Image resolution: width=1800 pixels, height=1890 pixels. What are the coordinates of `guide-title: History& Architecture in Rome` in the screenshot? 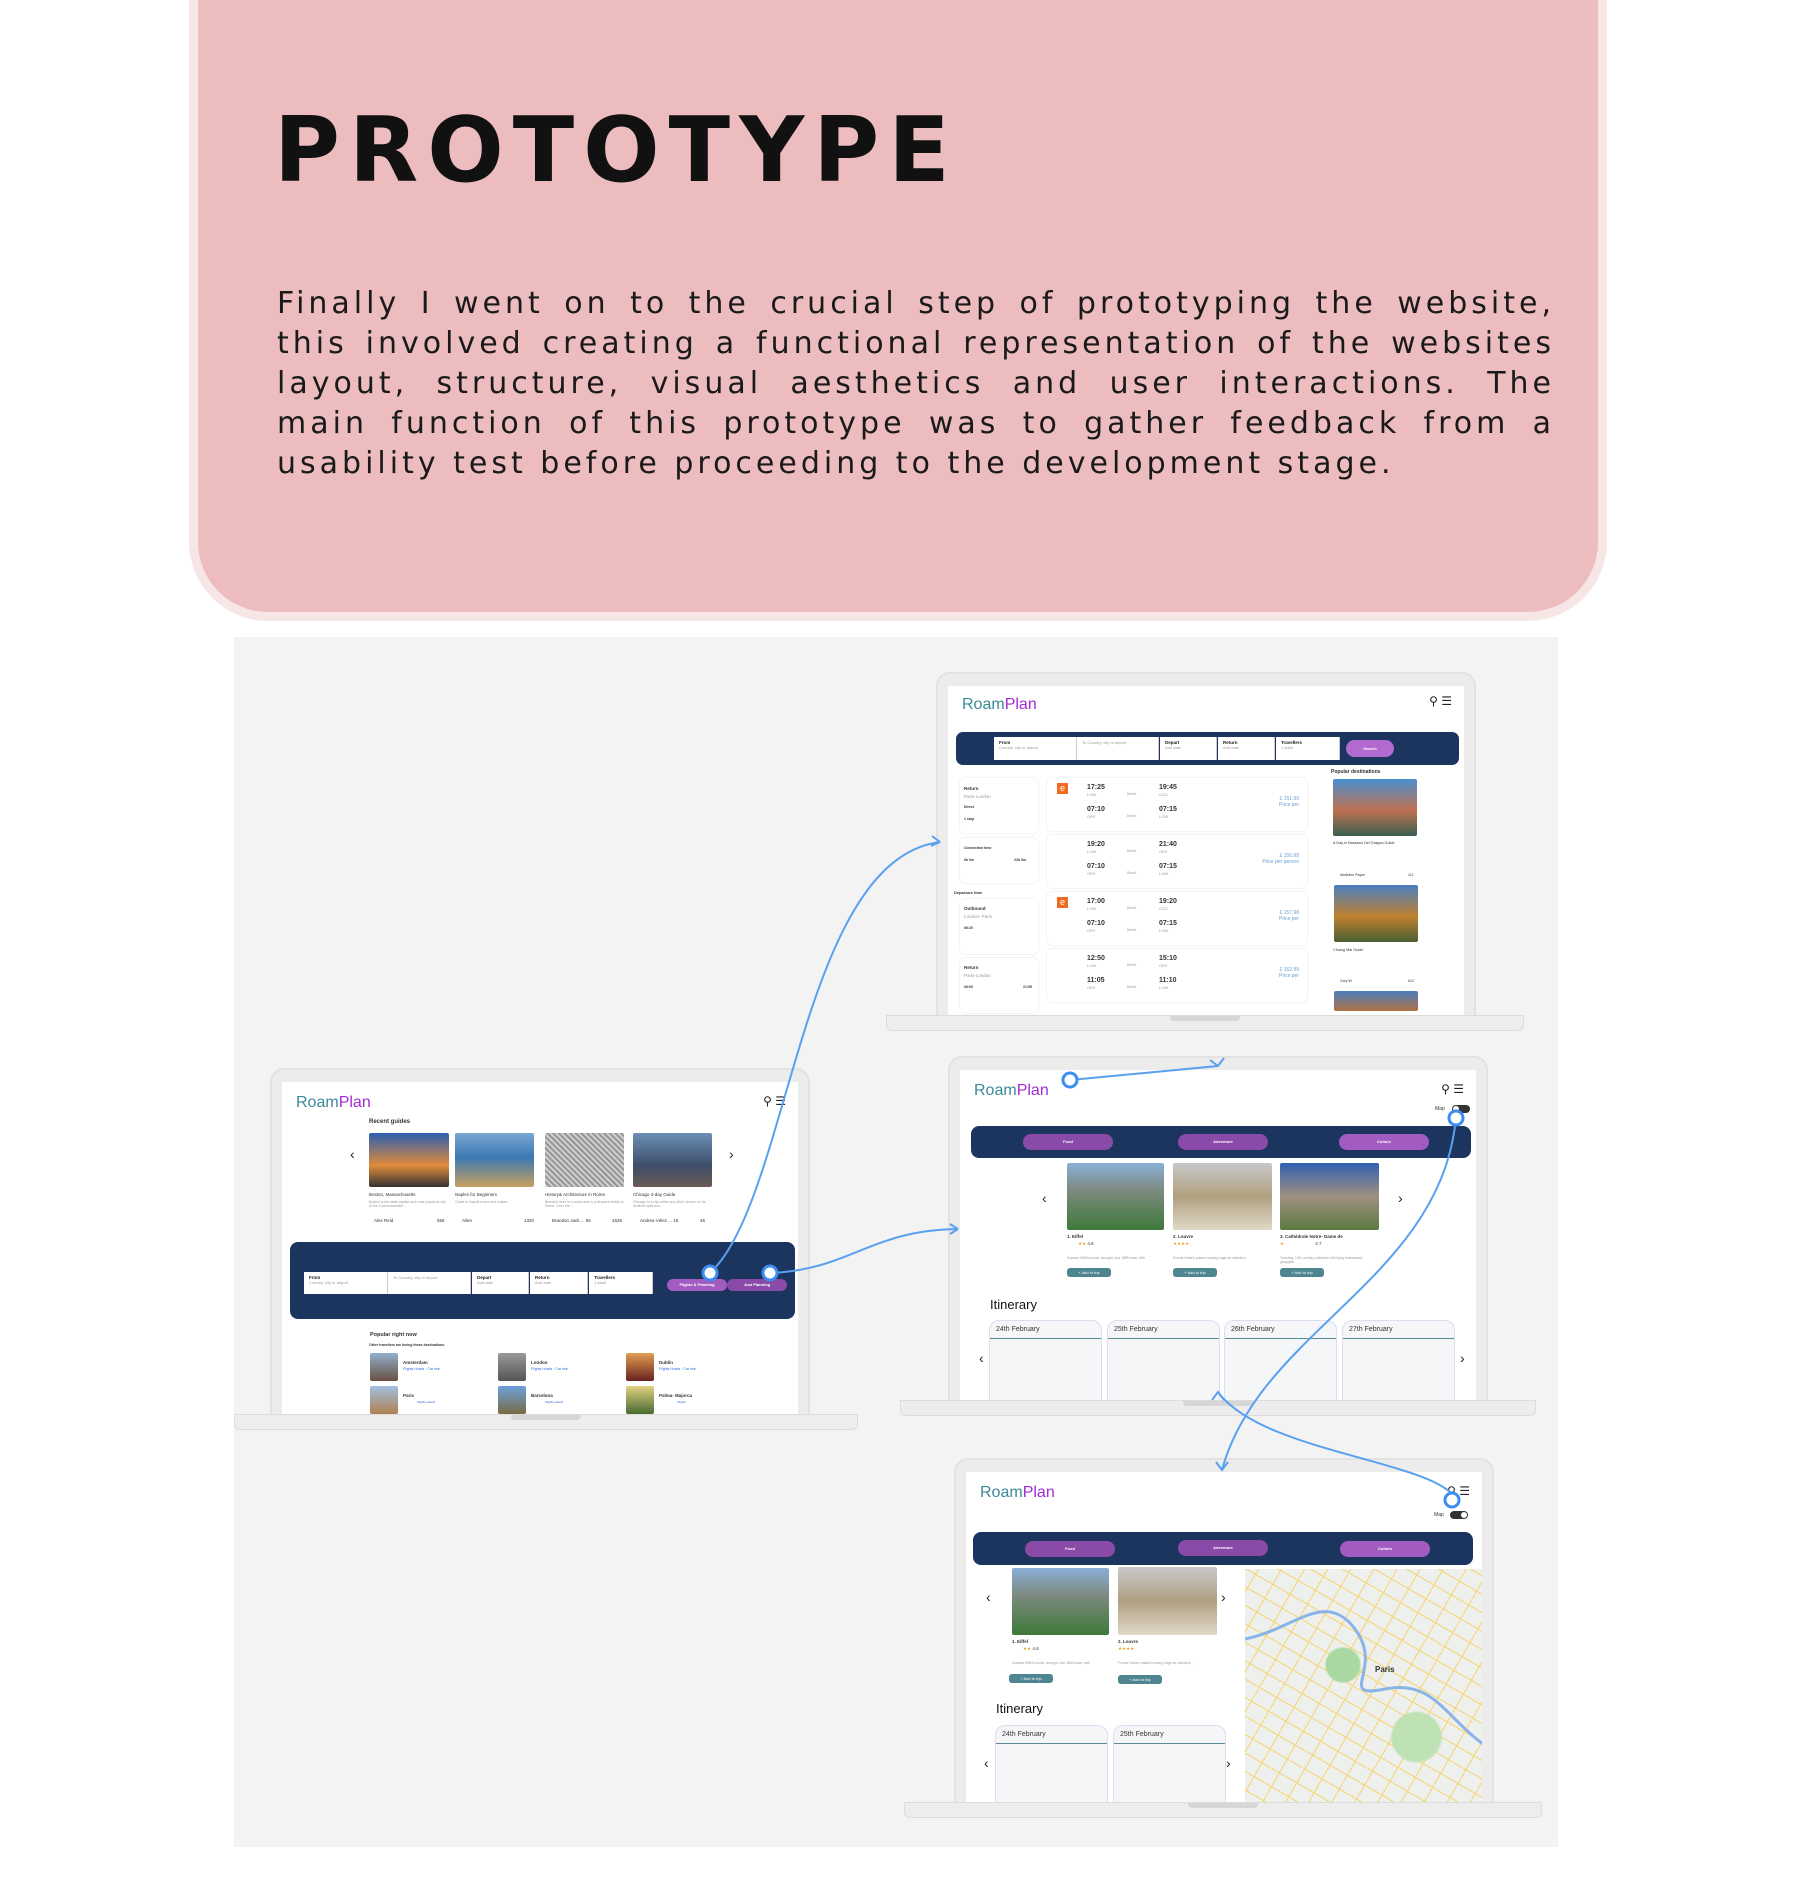 It's located at (575, 1194).